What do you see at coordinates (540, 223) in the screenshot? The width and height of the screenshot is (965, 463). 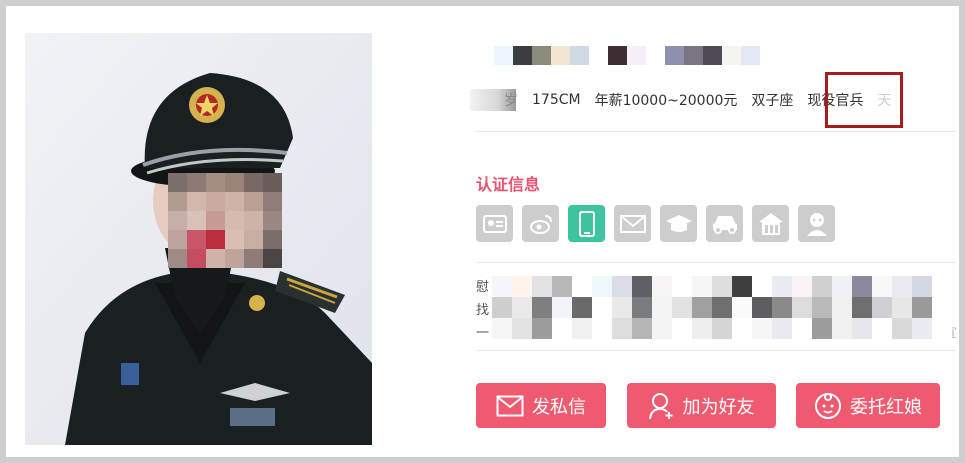 I see `weibo-icon` at bounding box center [540, 223].